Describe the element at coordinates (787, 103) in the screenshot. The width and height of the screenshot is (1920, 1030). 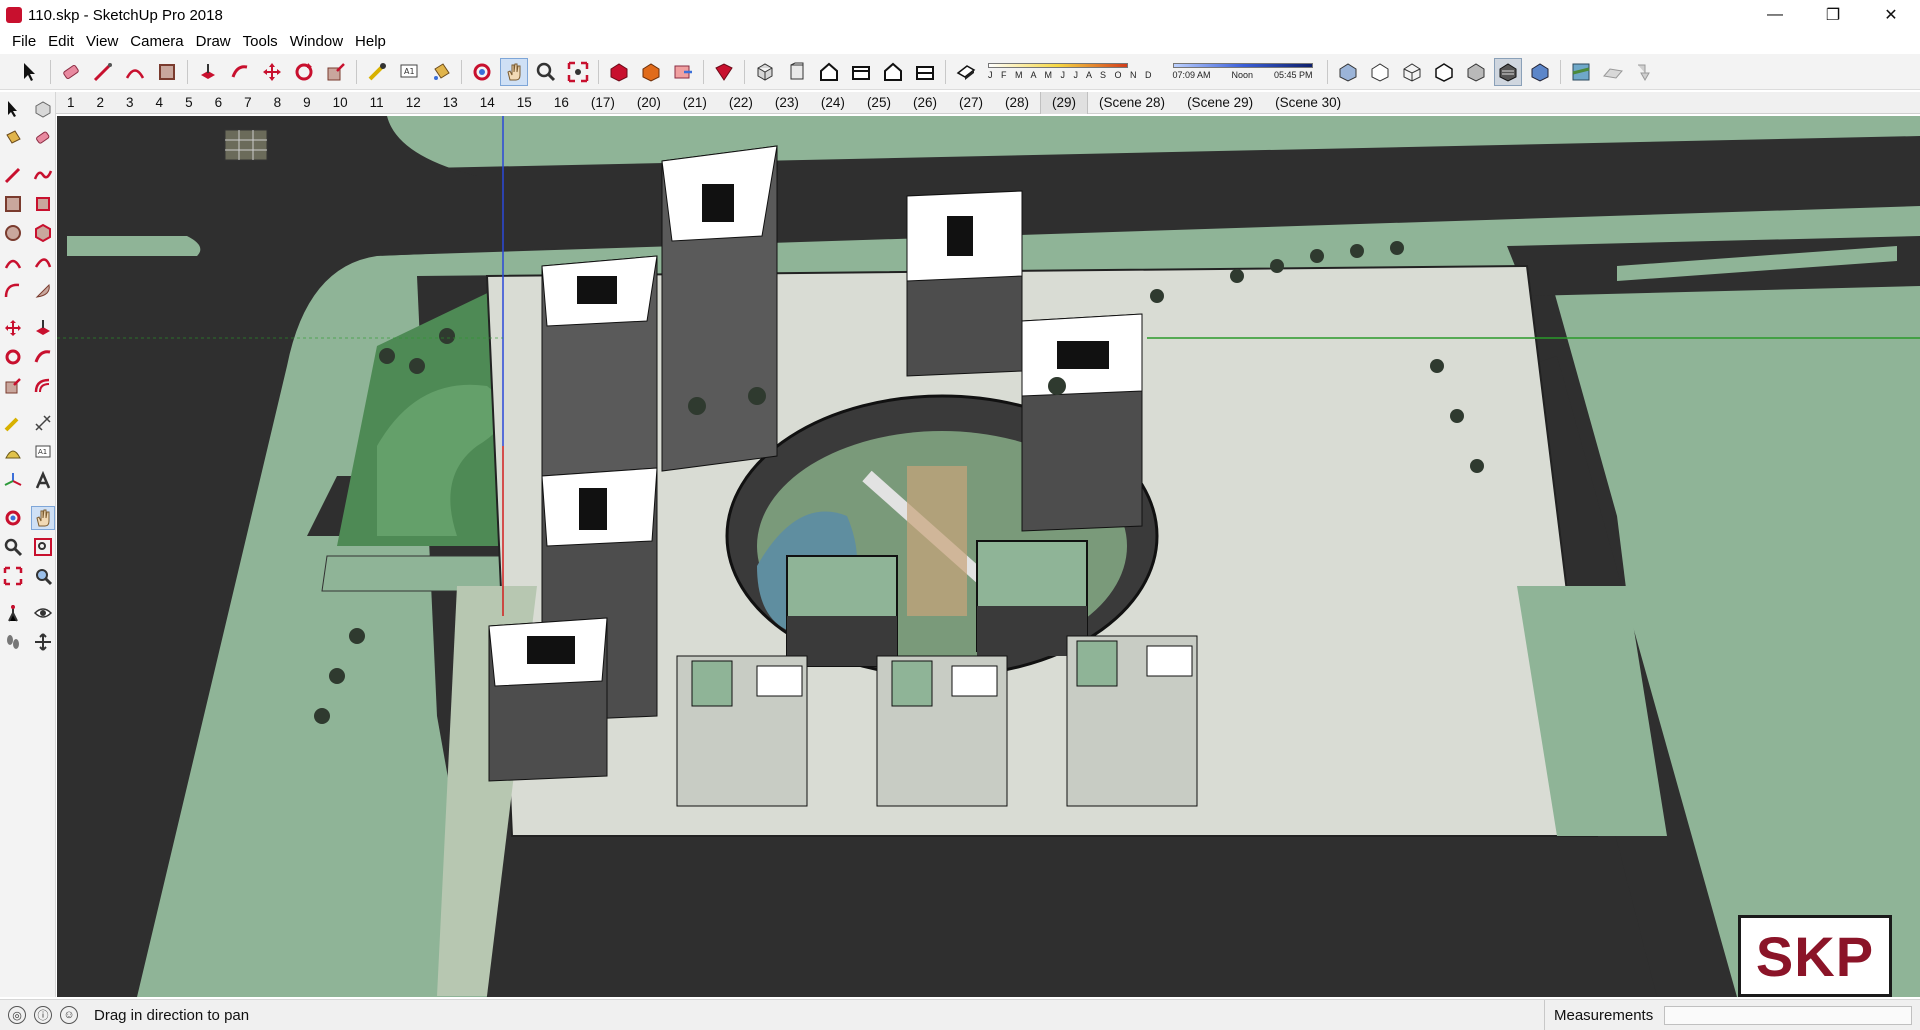
I see `scene-tab: (23)` at that location.